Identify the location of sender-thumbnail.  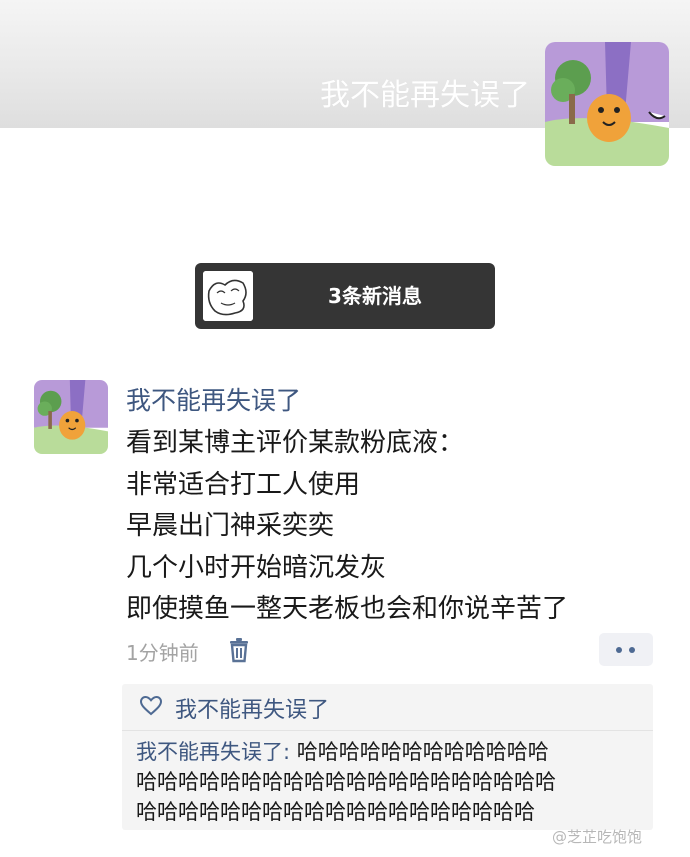
(228, 296).